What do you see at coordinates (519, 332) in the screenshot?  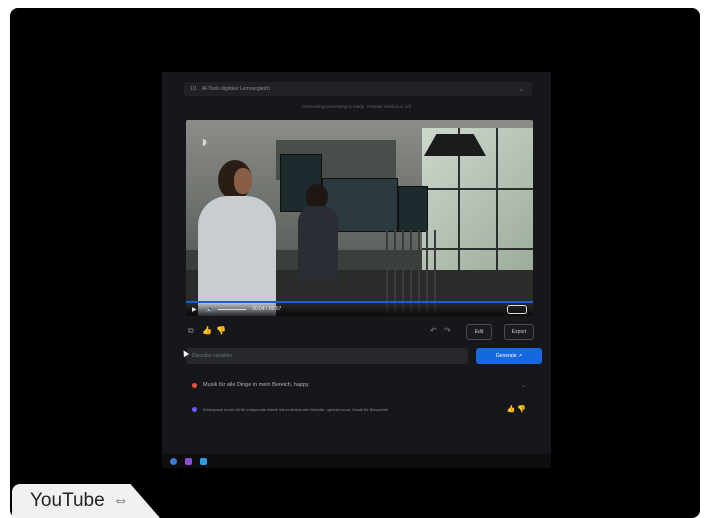 I see `export-button: Export` at bounding box center [519, 332].